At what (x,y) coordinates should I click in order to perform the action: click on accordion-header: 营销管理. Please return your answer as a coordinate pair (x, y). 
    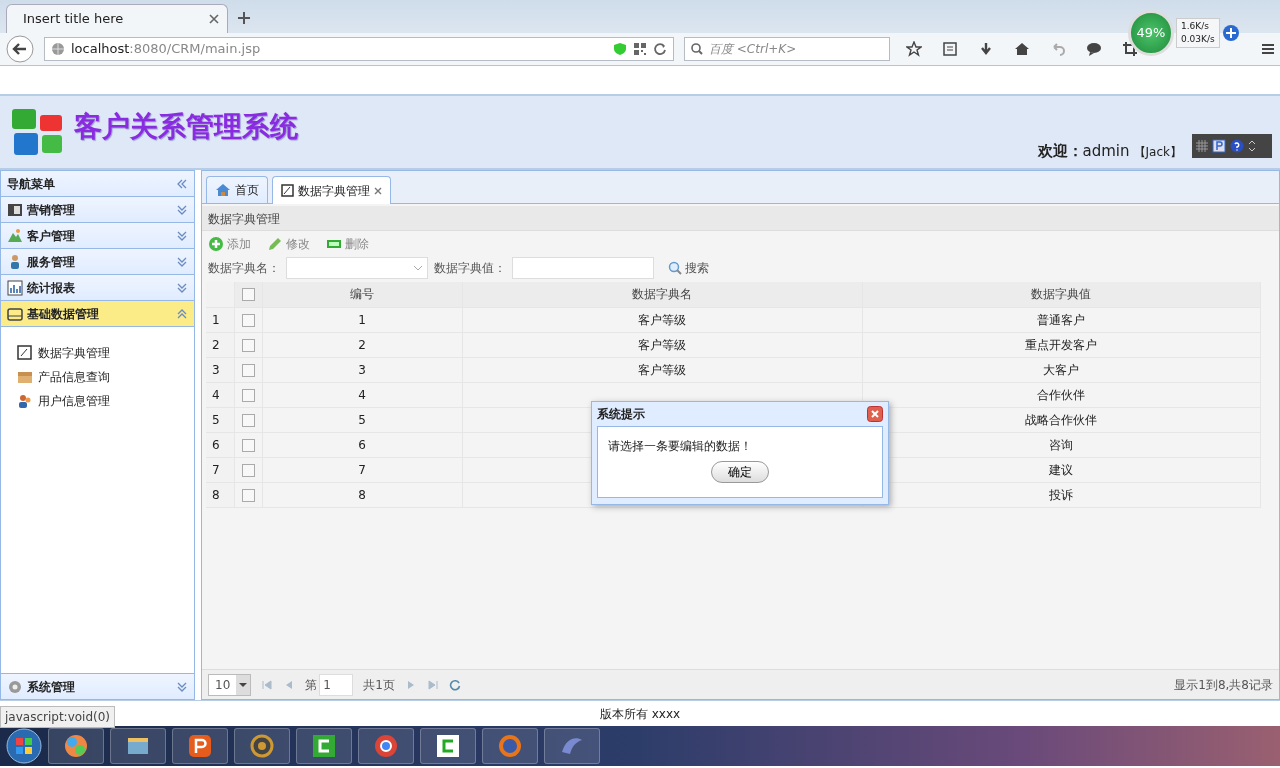
    Looking at the image, I should click on (97, 210).